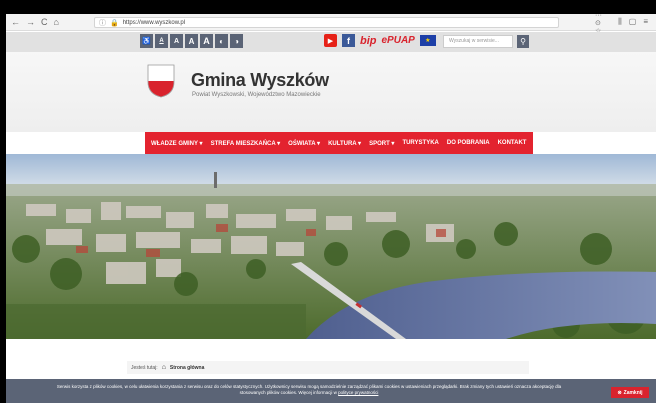 This screenshot has width=656, height=403. What do you see at coordinates (398, 40) in the screenshot?
I see `epuap-link: ePUAP` at bounding box center [398, 40].